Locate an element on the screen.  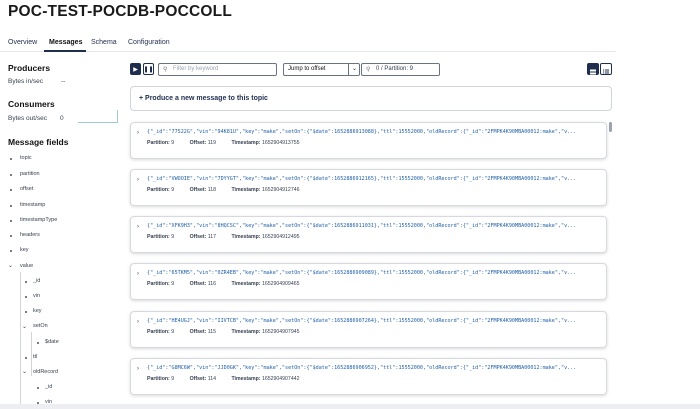
field-value-id: _id is located at coordinates (36, 281).